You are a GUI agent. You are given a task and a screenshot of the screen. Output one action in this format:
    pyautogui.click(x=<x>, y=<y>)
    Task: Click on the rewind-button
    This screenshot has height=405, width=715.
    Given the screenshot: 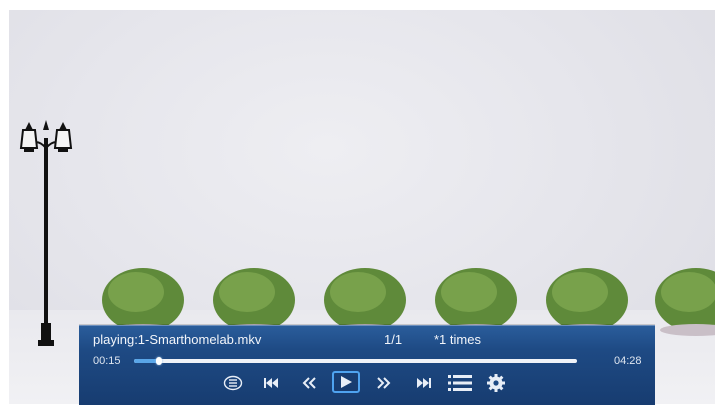 What is the action you would take?
    pyautogui.click(x=309, y=383)
    